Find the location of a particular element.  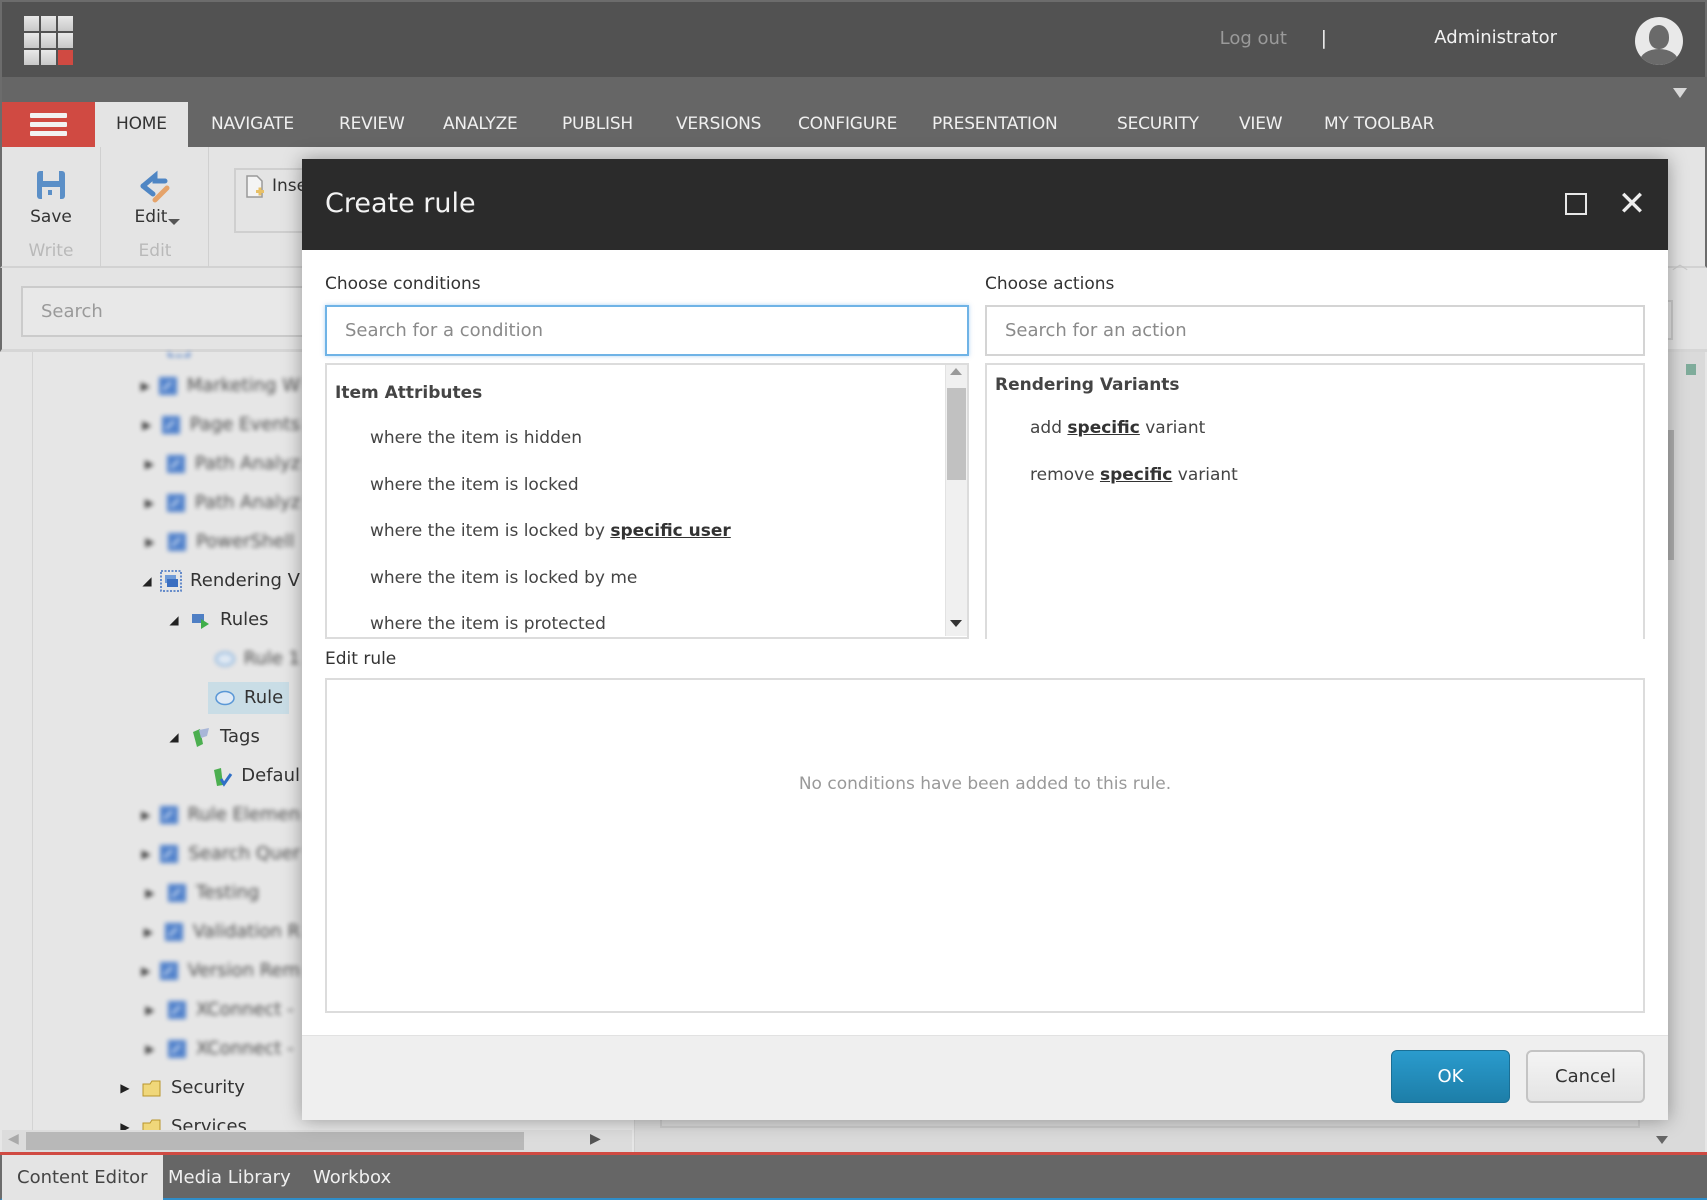

tree-node: ▶ Page Events is located at coordinates (150, 424).